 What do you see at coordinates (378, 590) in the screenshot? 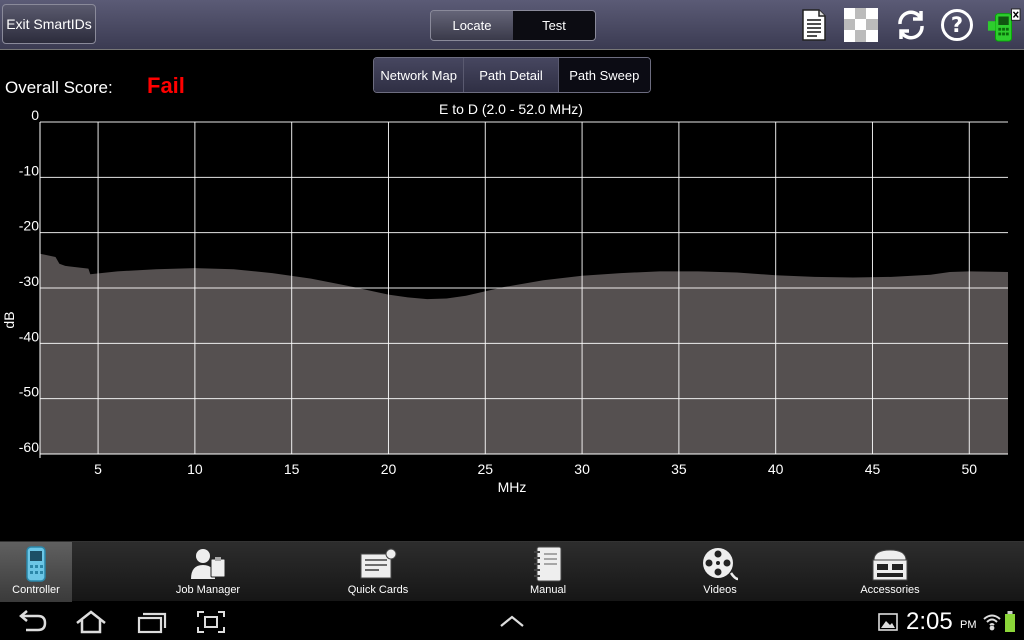
I see `nav-quick-cards-label: Quick Cards` at bounding box center [378, 590].